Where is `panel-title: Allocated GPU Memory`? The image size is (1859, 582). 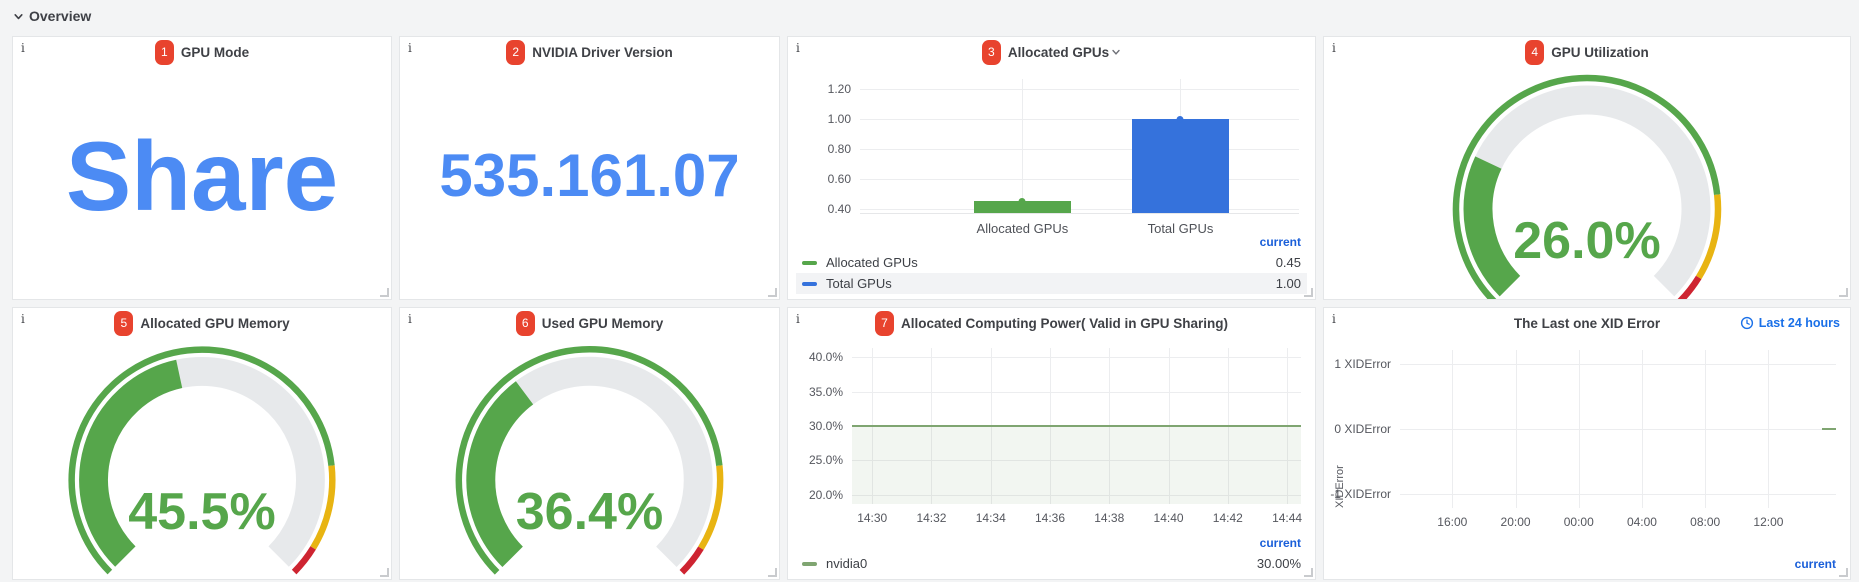 panel-title: Allocated GPU Memory is located at coordinates (214, 323).